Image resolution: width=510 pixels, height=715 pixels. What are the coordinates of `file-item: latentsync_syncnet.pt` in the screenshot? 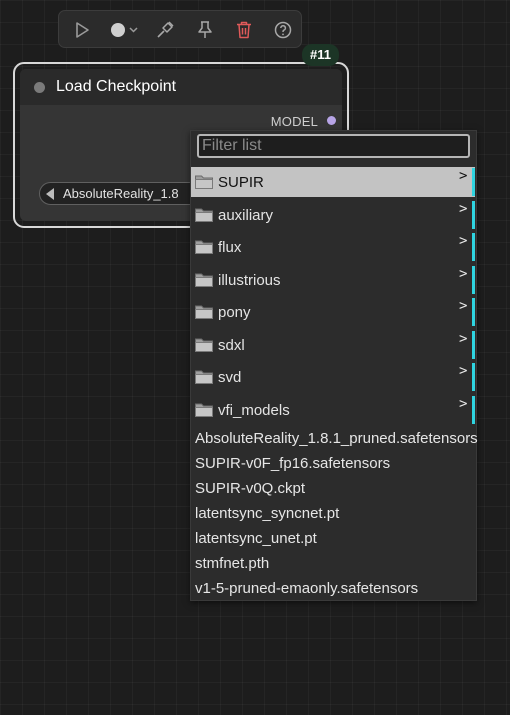 It's located at (267, 513).